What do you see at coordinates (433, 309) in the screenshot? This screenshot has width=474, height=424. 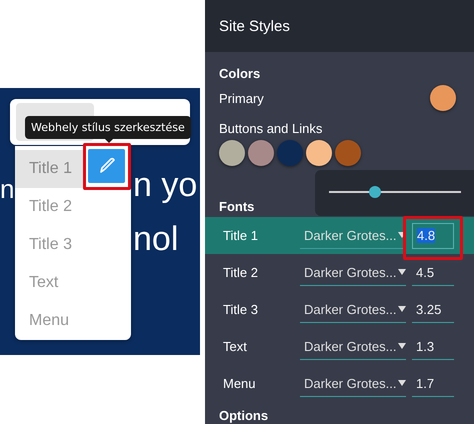 I see `size-input: 3.25` at bounding box center [433, 309].